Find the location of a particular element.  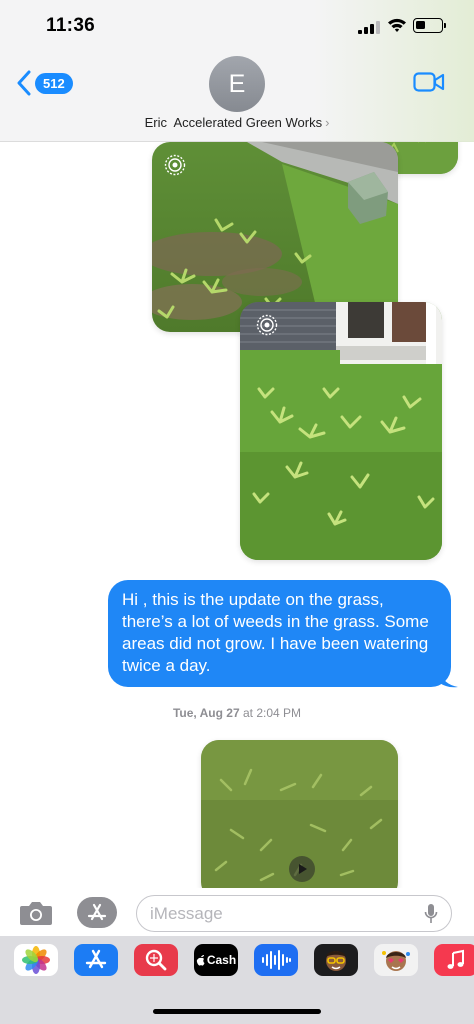

contact-avatar: E is located at coordinates (237, 84).